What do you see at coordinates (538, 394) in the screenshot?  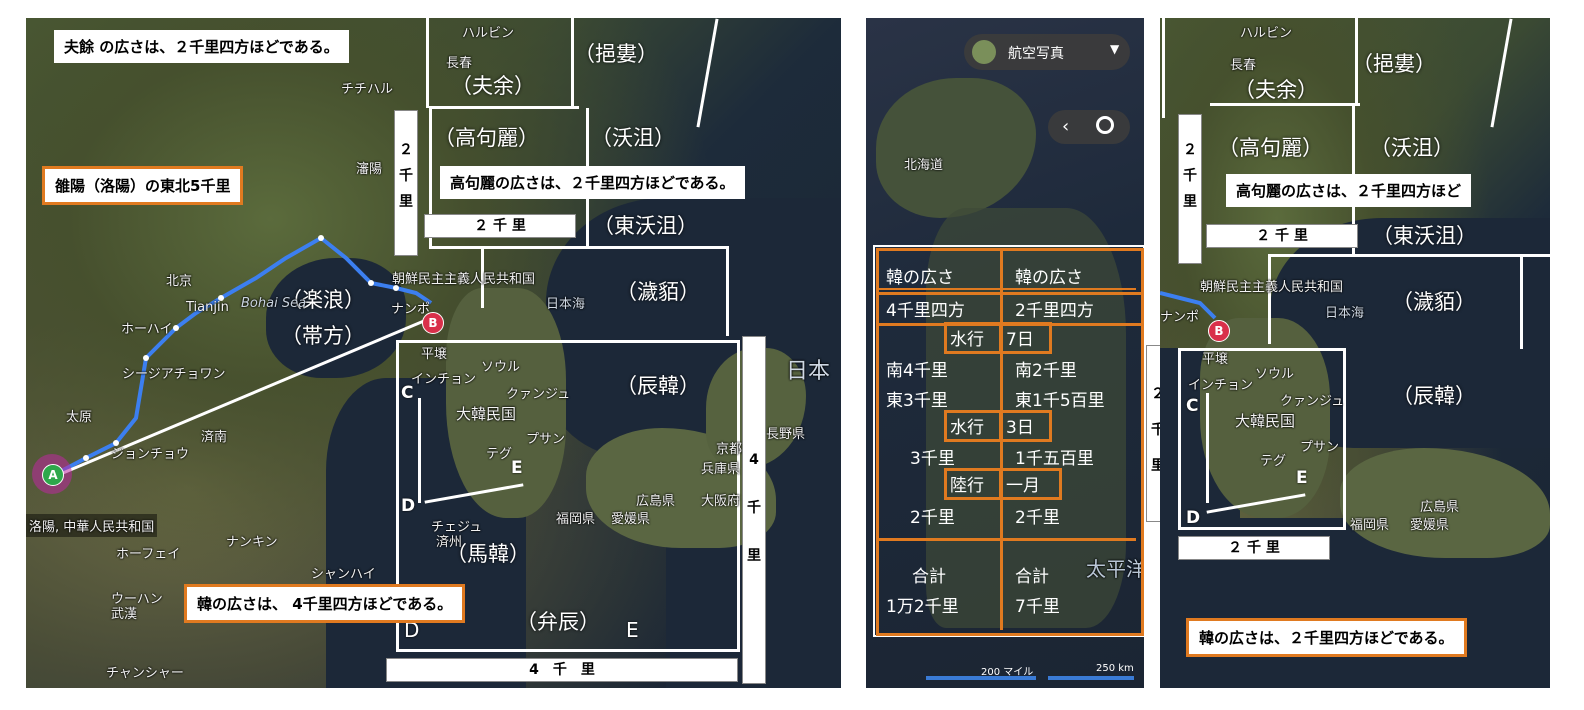 I see `place-gwangju: クァンジュ` at bounding box center [538, 394].